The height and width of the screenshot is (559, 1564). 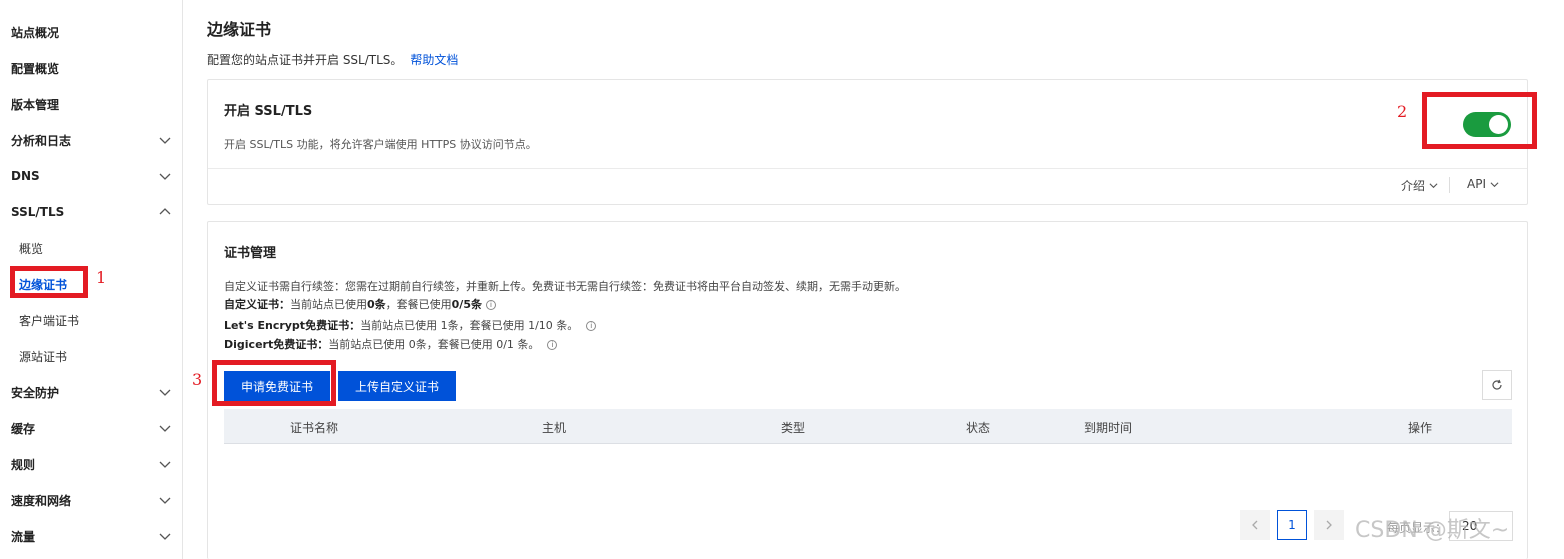 What do you see at coordinates (41, 500) in the screenshot?
I see `sidebar-item-label: 速度和网络` at bounding box center [41, 500].